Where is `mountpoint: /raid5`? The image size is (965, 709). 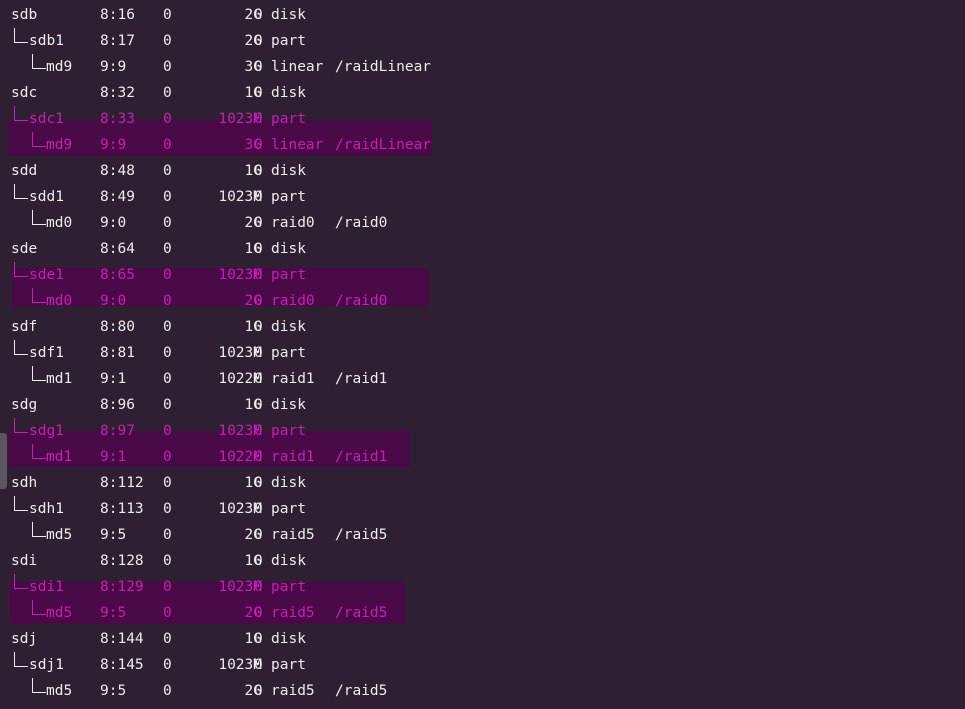
mountpoint: /raid5 is located at coordinates (361, 535).